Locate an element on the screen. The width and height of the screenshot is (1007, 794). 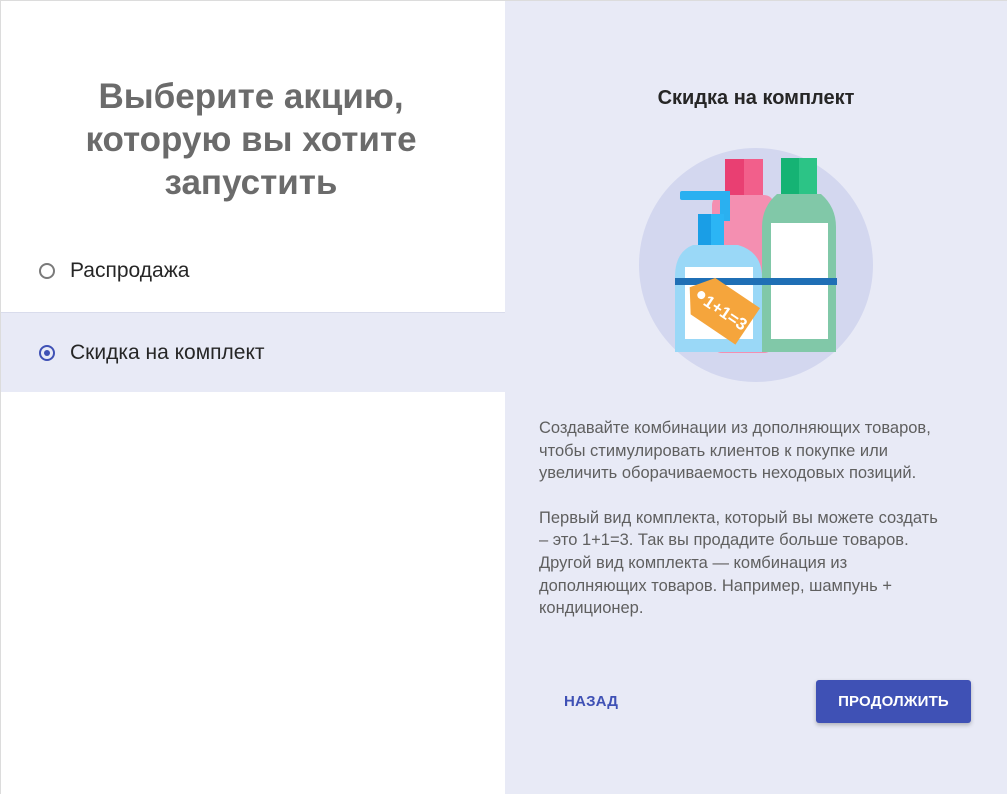
option-bundle-discount: Скидка на комплект is located at coordinates (253, 352).